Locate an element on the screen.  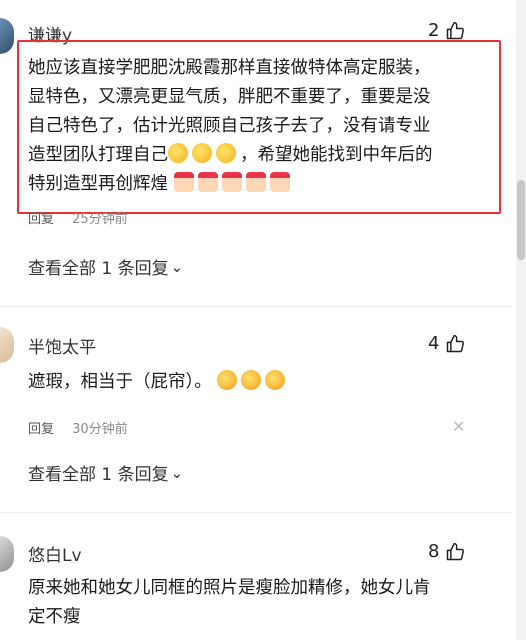
comment-username: 半饱太平 is located at coordinates (62, 345).